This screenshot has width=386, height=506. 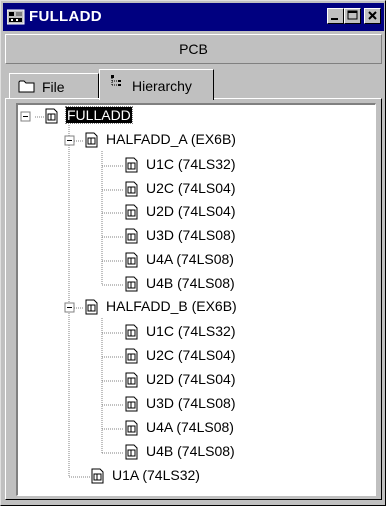 I want to click on tree-node-label: FULLADD, so click(x=99, y=115).